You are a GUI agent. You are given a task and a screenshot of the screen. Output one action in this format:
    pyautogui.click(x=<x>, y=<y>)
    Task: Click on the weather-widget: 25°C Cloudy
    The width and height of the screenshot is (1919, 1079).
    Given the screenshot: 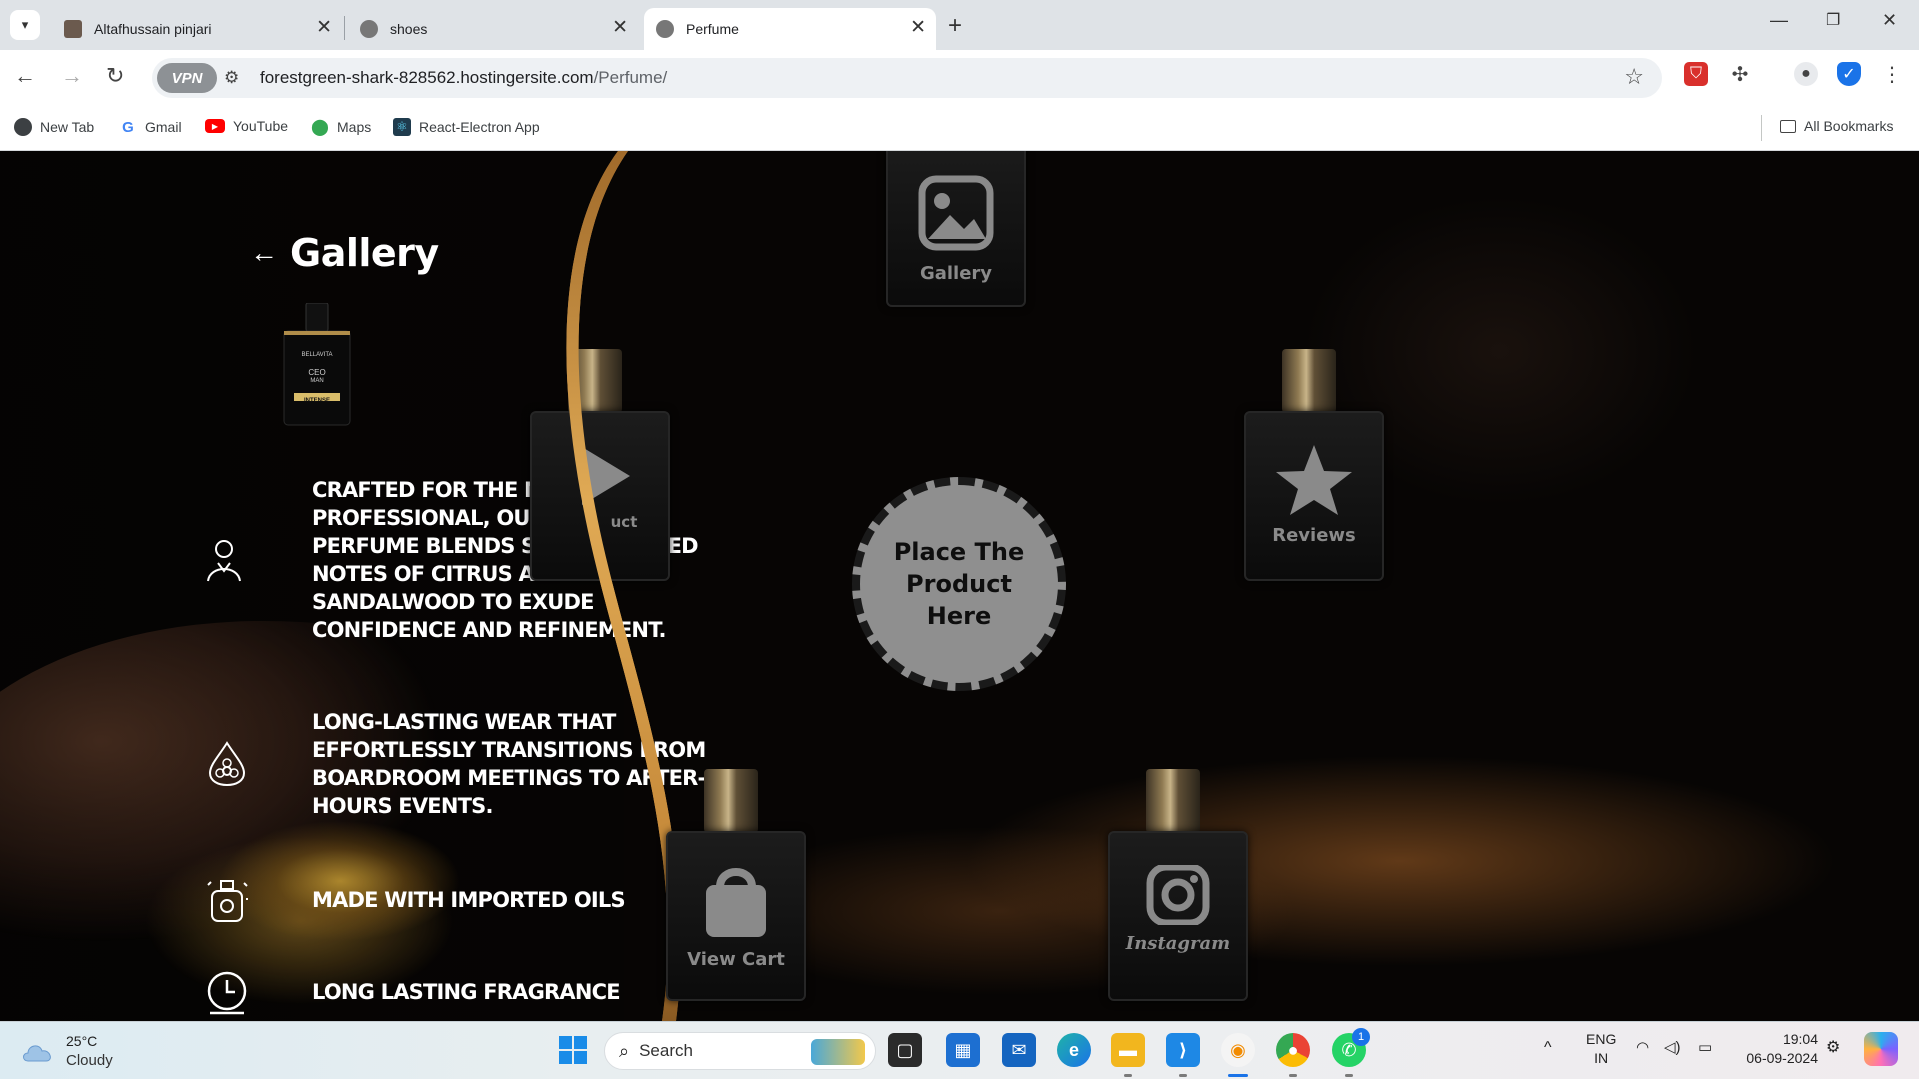 What is the action you would take?
    pyautogui.click(x=66, y=1051)
    